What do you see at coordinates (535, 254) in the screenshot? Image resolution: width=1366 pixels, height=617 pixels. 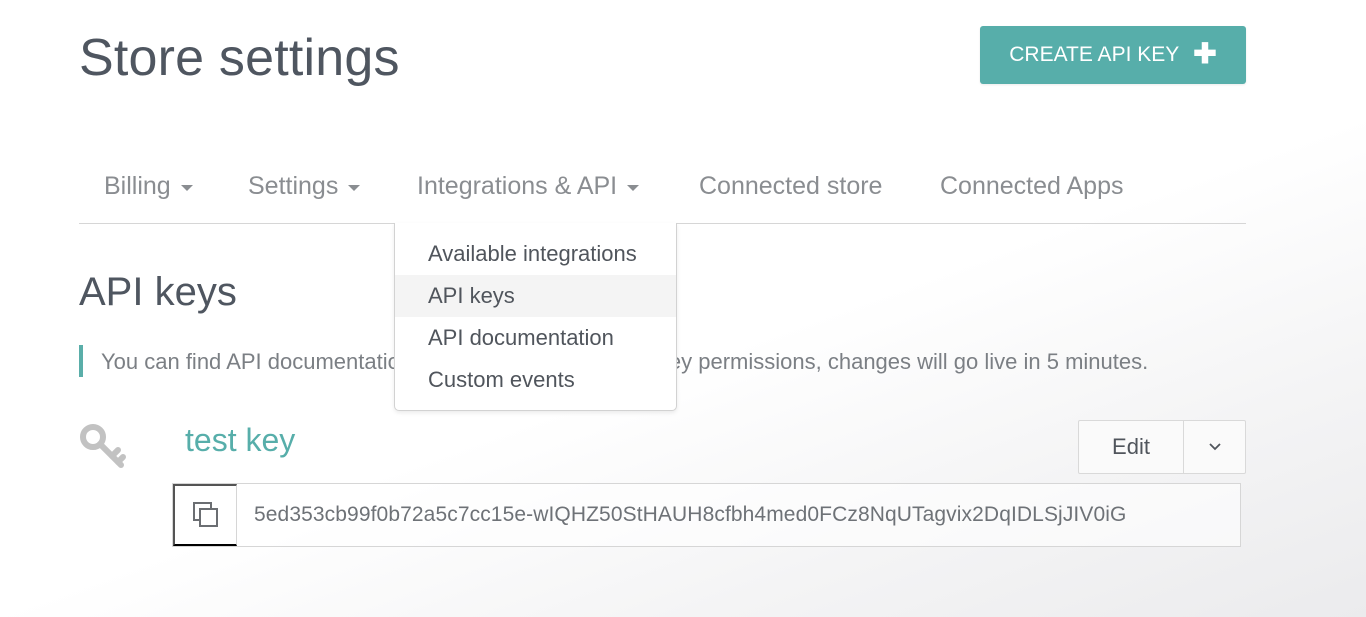 I see `menu-item-available-integrations: Available integrations` at bounding box center [535, 254].